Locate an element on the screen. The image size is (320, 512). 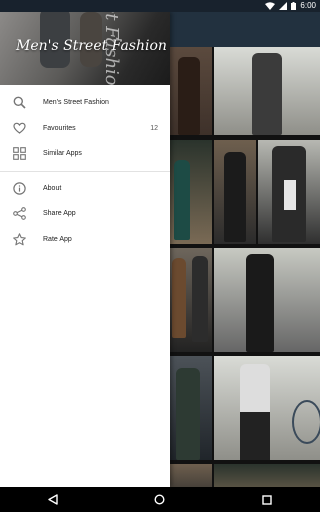
system-nav-bar is located at coordinates (160, 499).